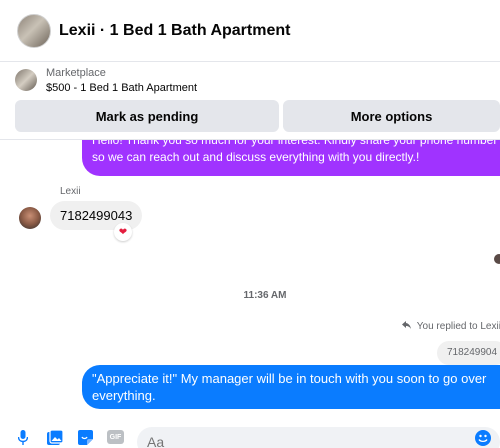 Image resolution: width=500 pixels, height=448 pixels. What do you see at coordinates (123, 232) in the screenshot?
I see `heart-reaction-icon: ❤` at bounding box center [123, 232].